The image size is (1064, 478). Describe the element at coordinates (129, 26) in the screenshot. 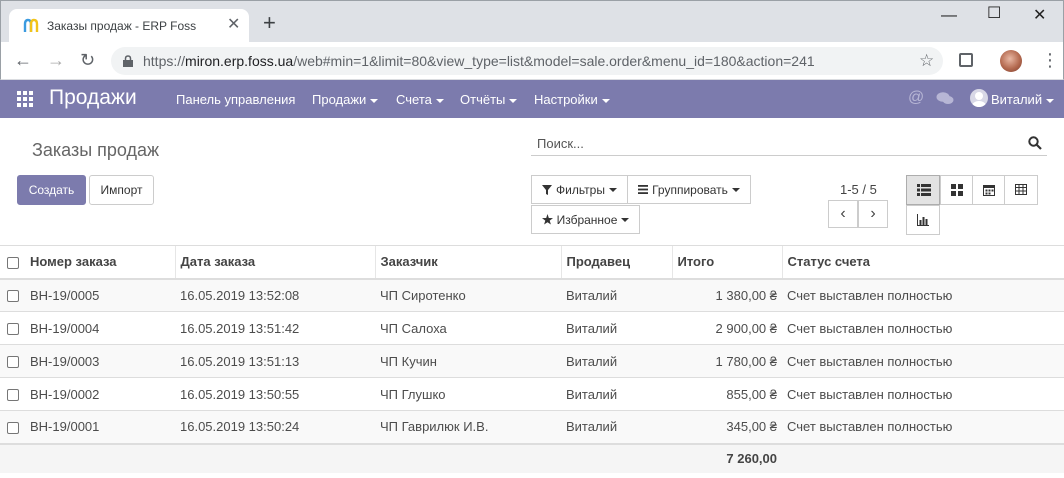

I see `browser-tab: Заказы продаж - ERP Foss ✕` at that location.